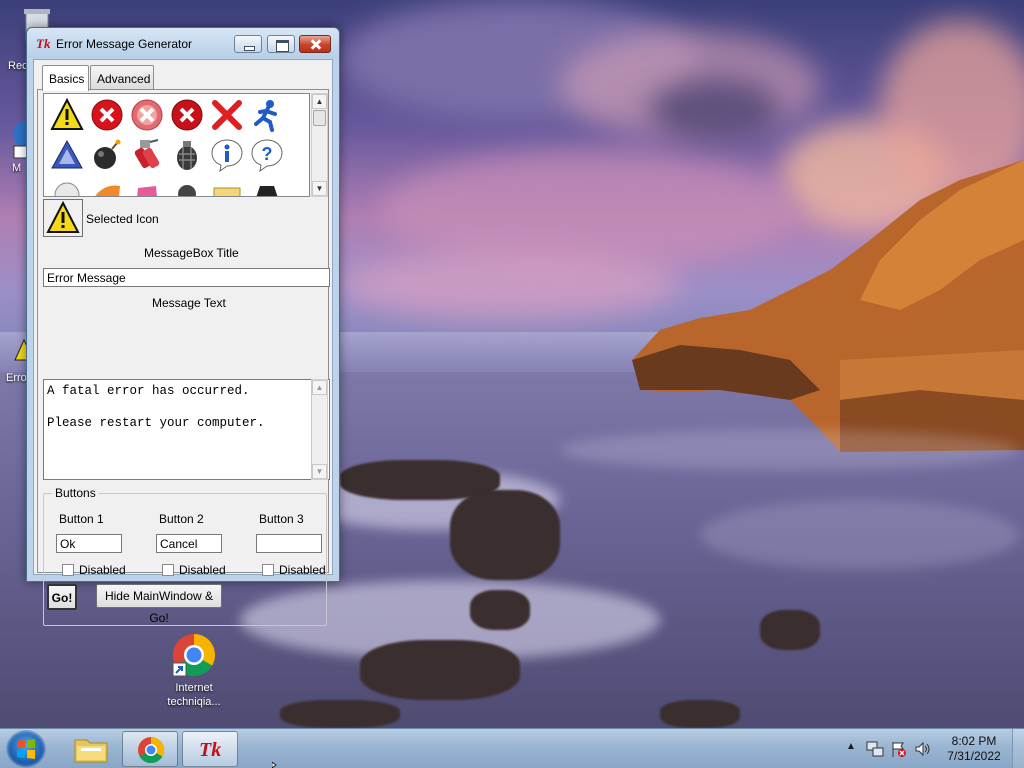 This screenshot has height=768, width=1024. What do you see at coordinates (319, 118) in the screenshot?
I see `scrollbar-thumb` at bounding box center [319, 118].